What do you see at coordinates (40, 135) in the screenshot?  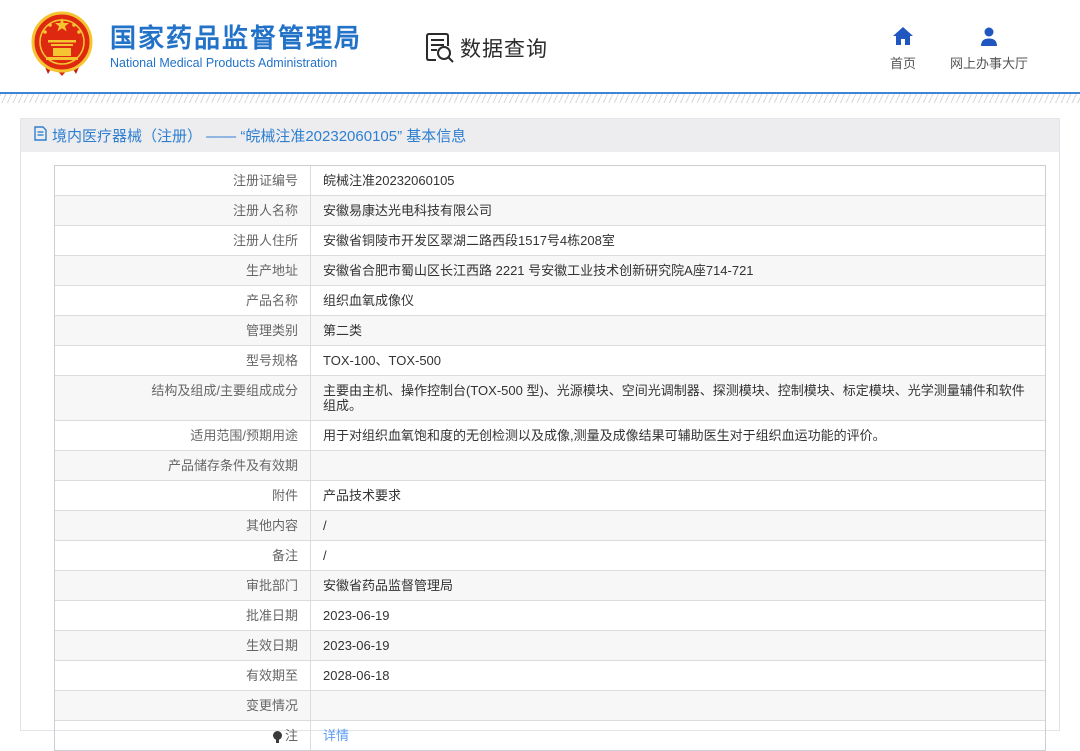 I see `document-icon` at bounding box center [40, 135].